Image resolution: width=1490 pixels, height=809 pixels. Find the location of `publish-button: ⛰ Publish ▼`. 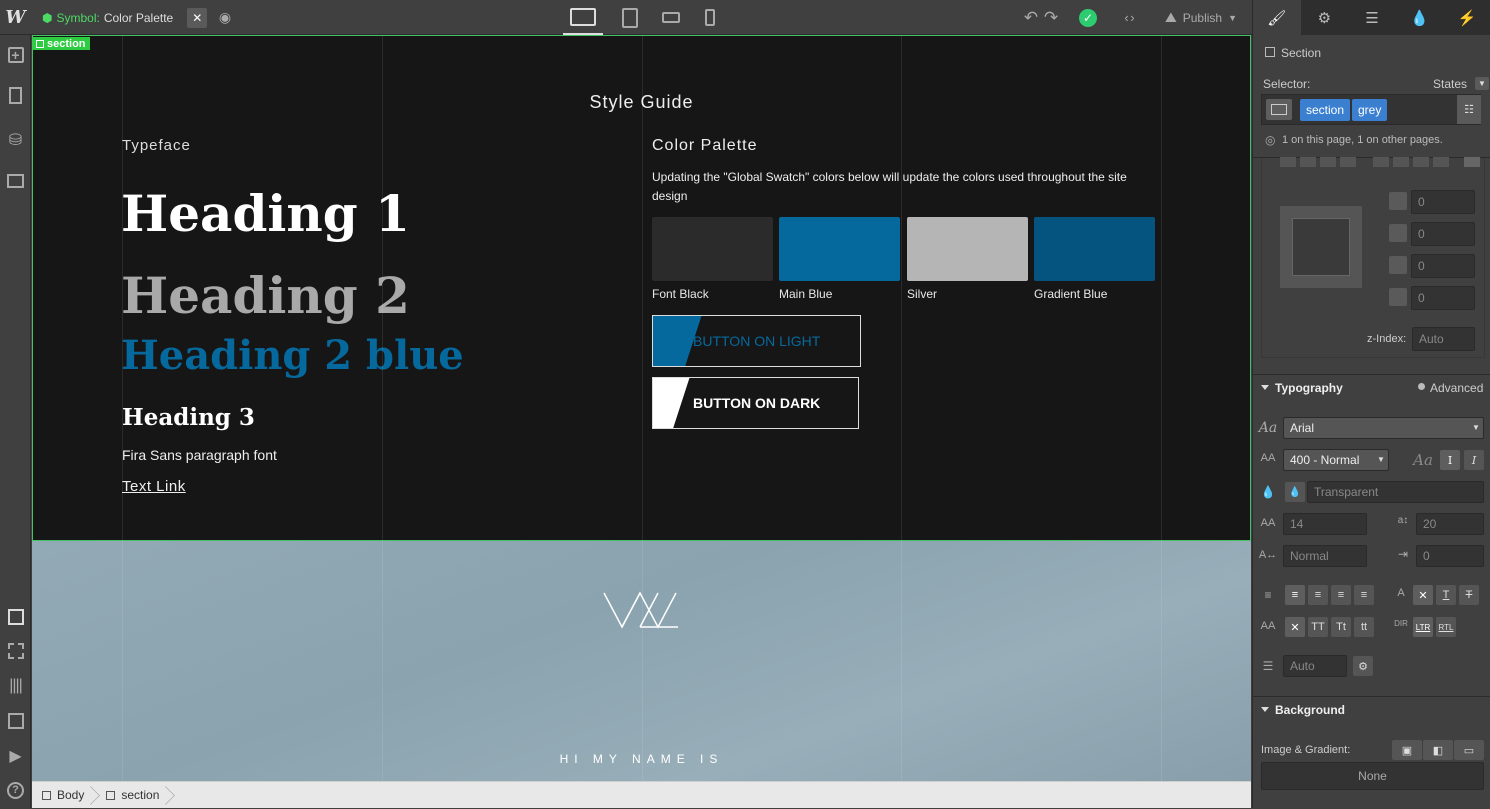

publish-button: ⛰ Publish ▼ is located at coordinates (1201, 17).